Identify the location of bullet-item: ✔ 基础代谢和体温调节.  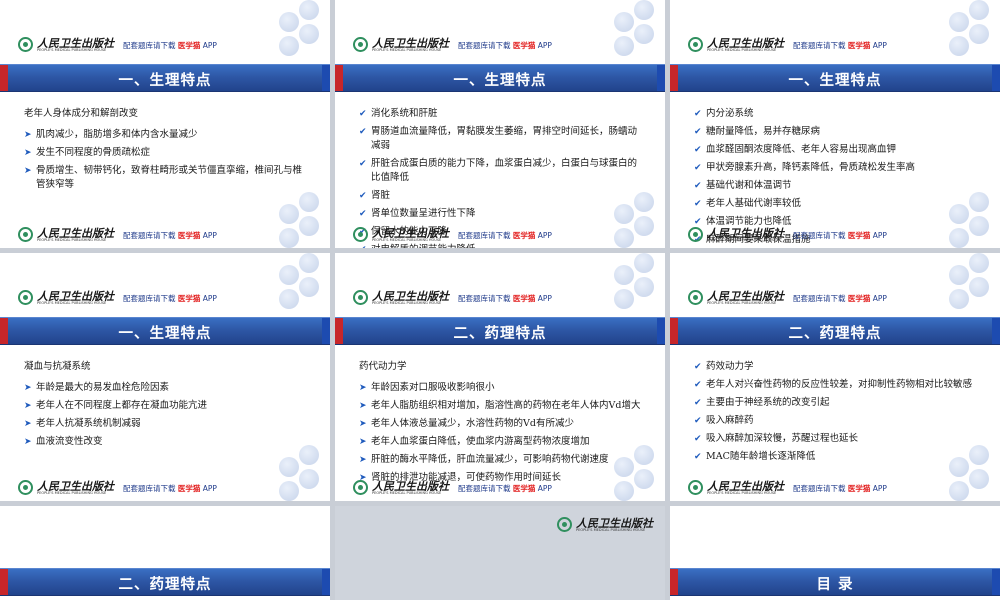
(837, 186).